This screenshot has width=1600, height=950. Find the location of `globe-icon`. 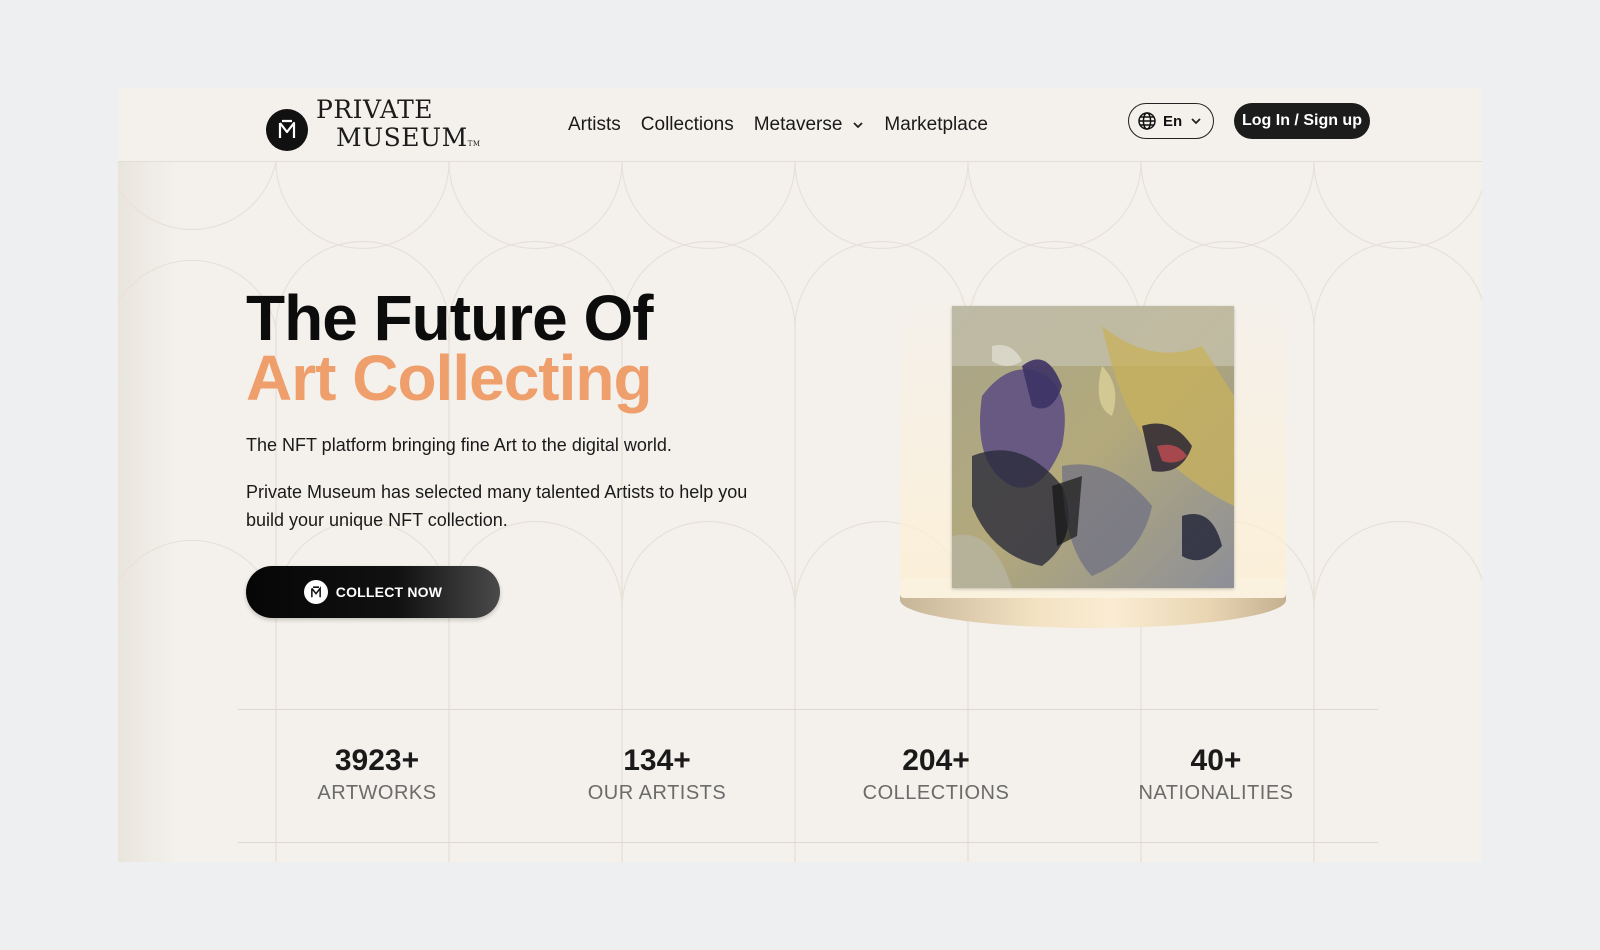

globe-icon is located at coordinates (1147, 121).